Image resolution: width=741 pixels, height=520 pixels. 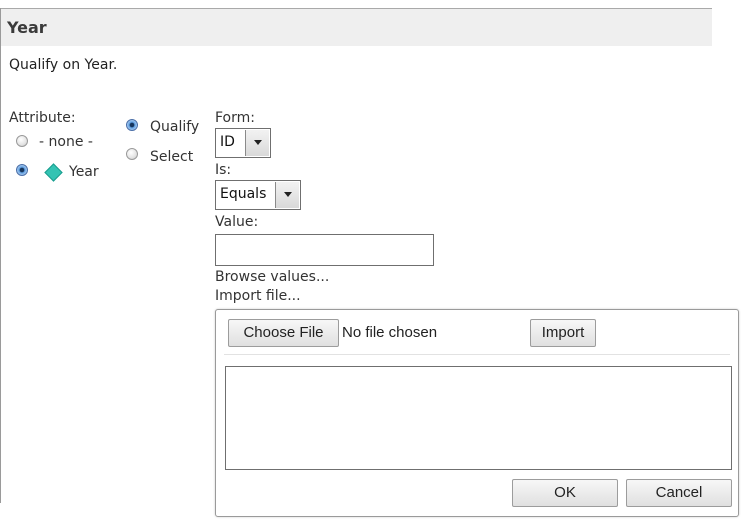 What do you see at coordinates (478, 418) in the screenshot?
I see `import-textarea` at bounding box center [478, 418].